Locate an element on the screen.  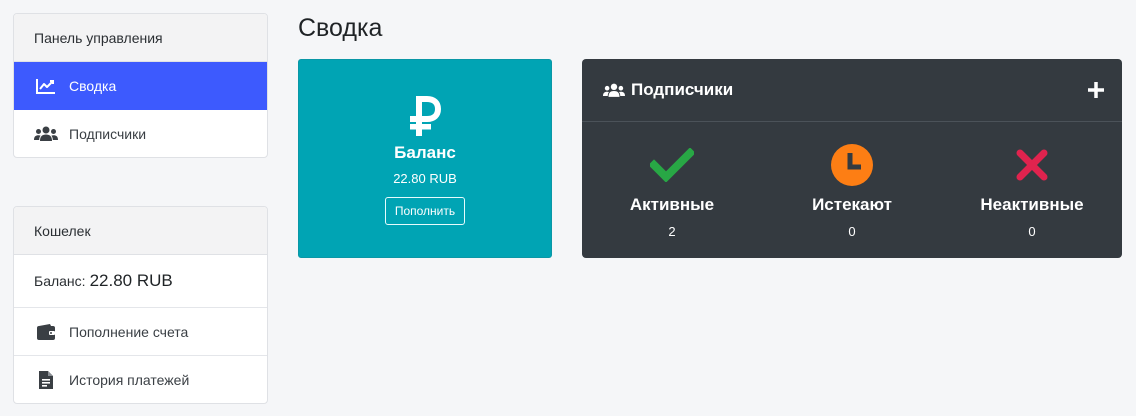
sidebar-item-subscribers: Подписчики is located at coordinates (140, 133).